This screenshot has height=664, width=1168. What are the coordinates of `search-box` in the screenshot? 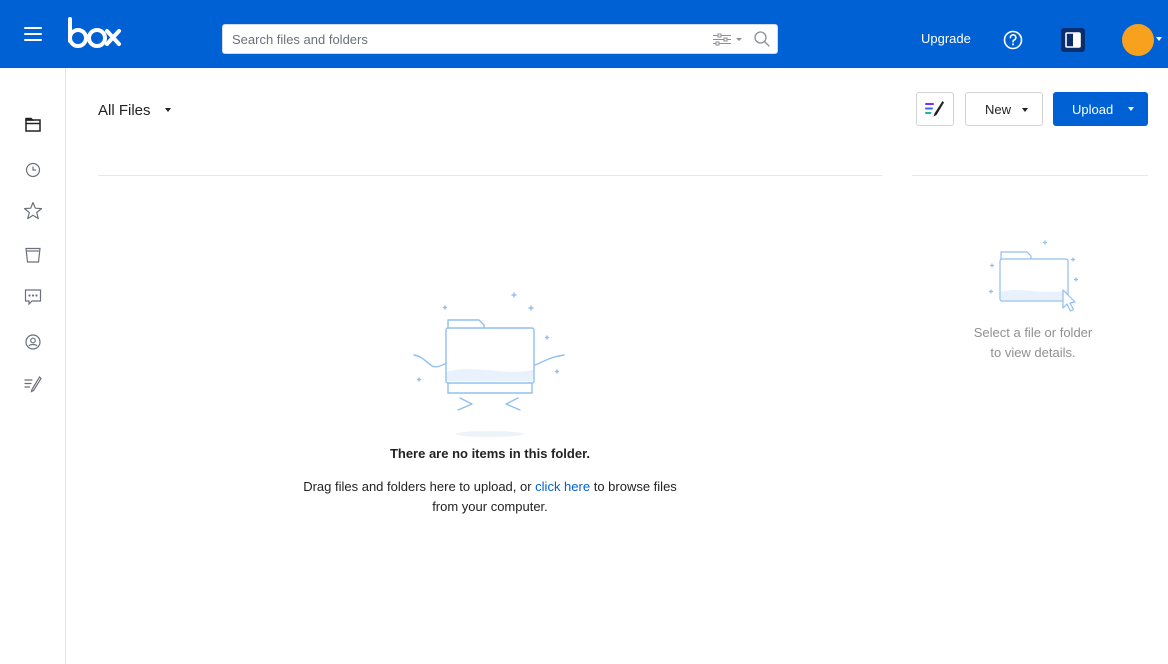 It's located at (500, 39).